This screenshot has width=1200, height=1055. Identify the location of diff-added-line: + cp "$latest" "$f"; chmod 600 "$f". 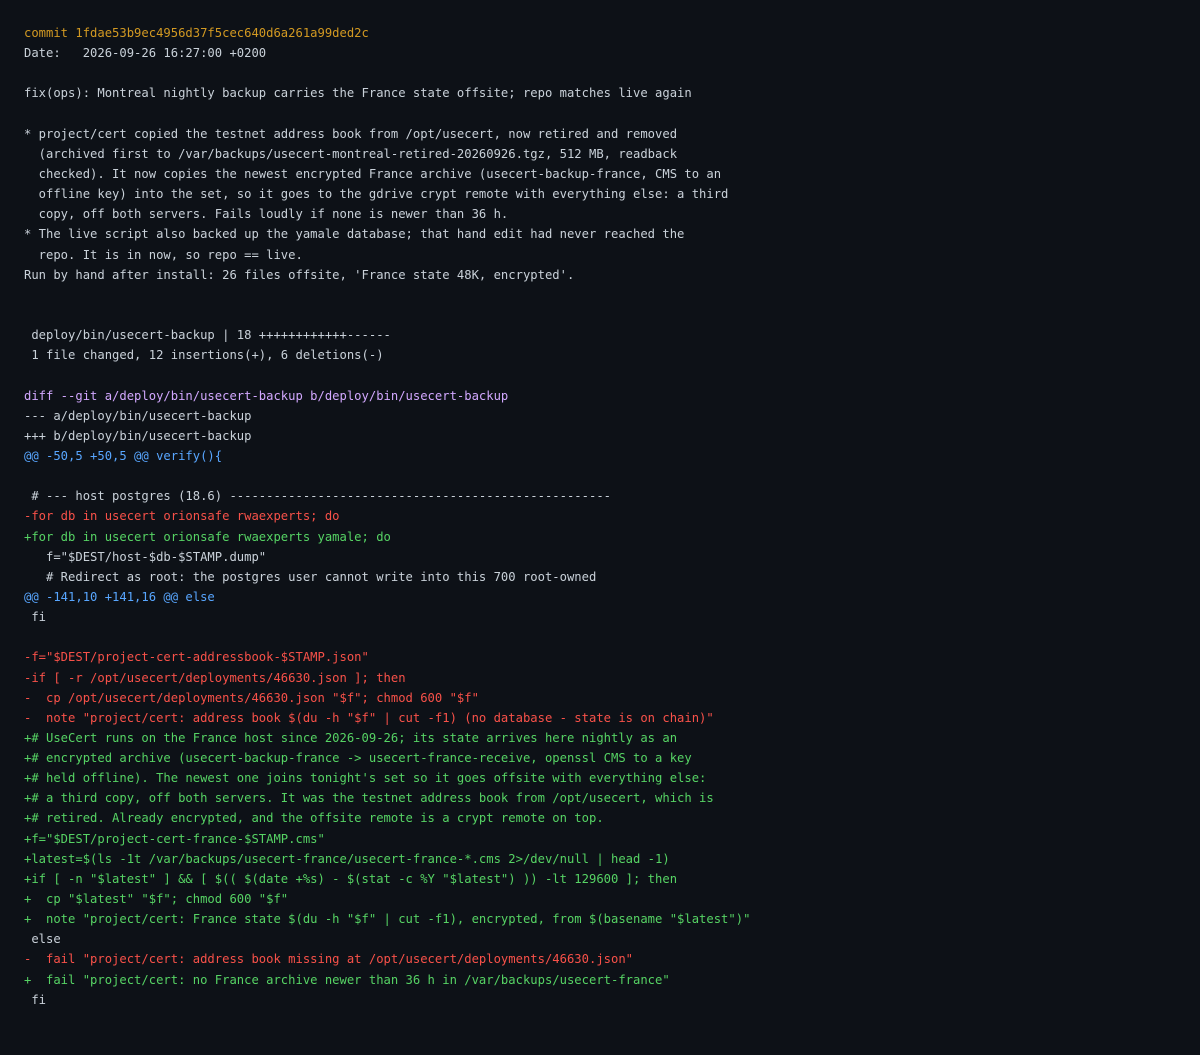
(156, 899).